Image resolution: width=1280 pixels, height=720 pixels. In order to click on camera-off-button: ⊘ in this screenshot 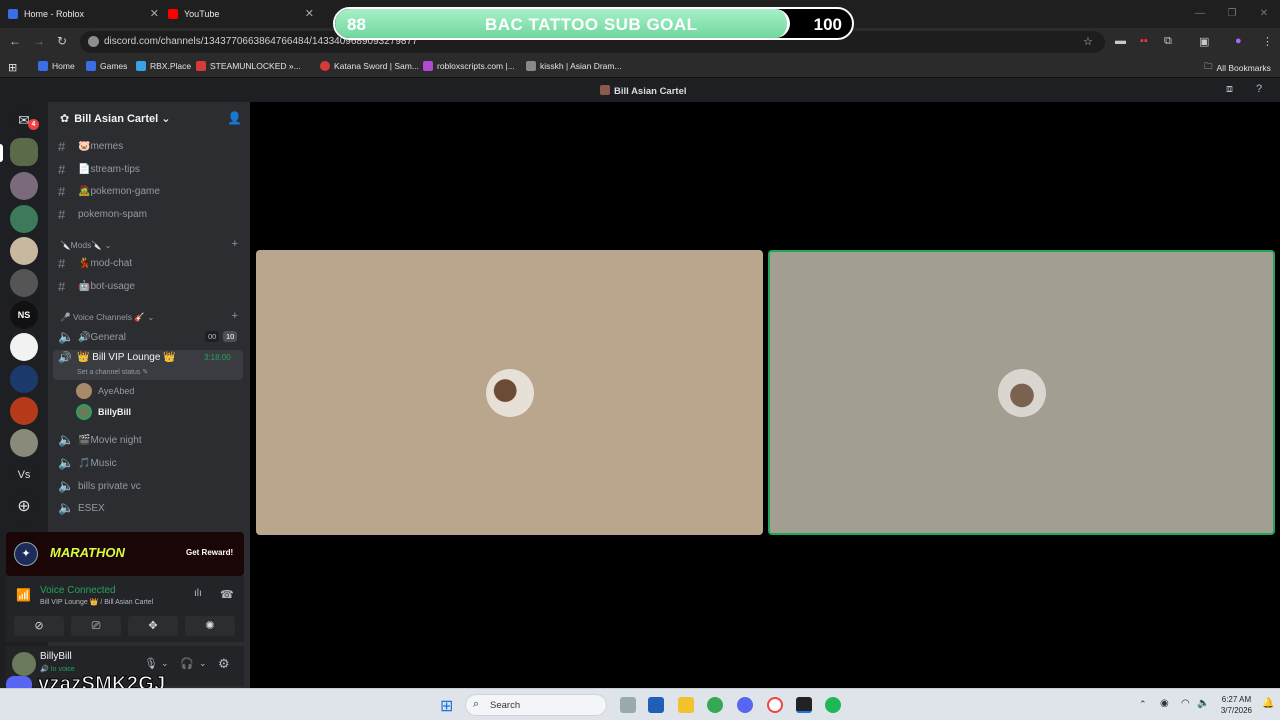, I will do `click(39, 626)`.